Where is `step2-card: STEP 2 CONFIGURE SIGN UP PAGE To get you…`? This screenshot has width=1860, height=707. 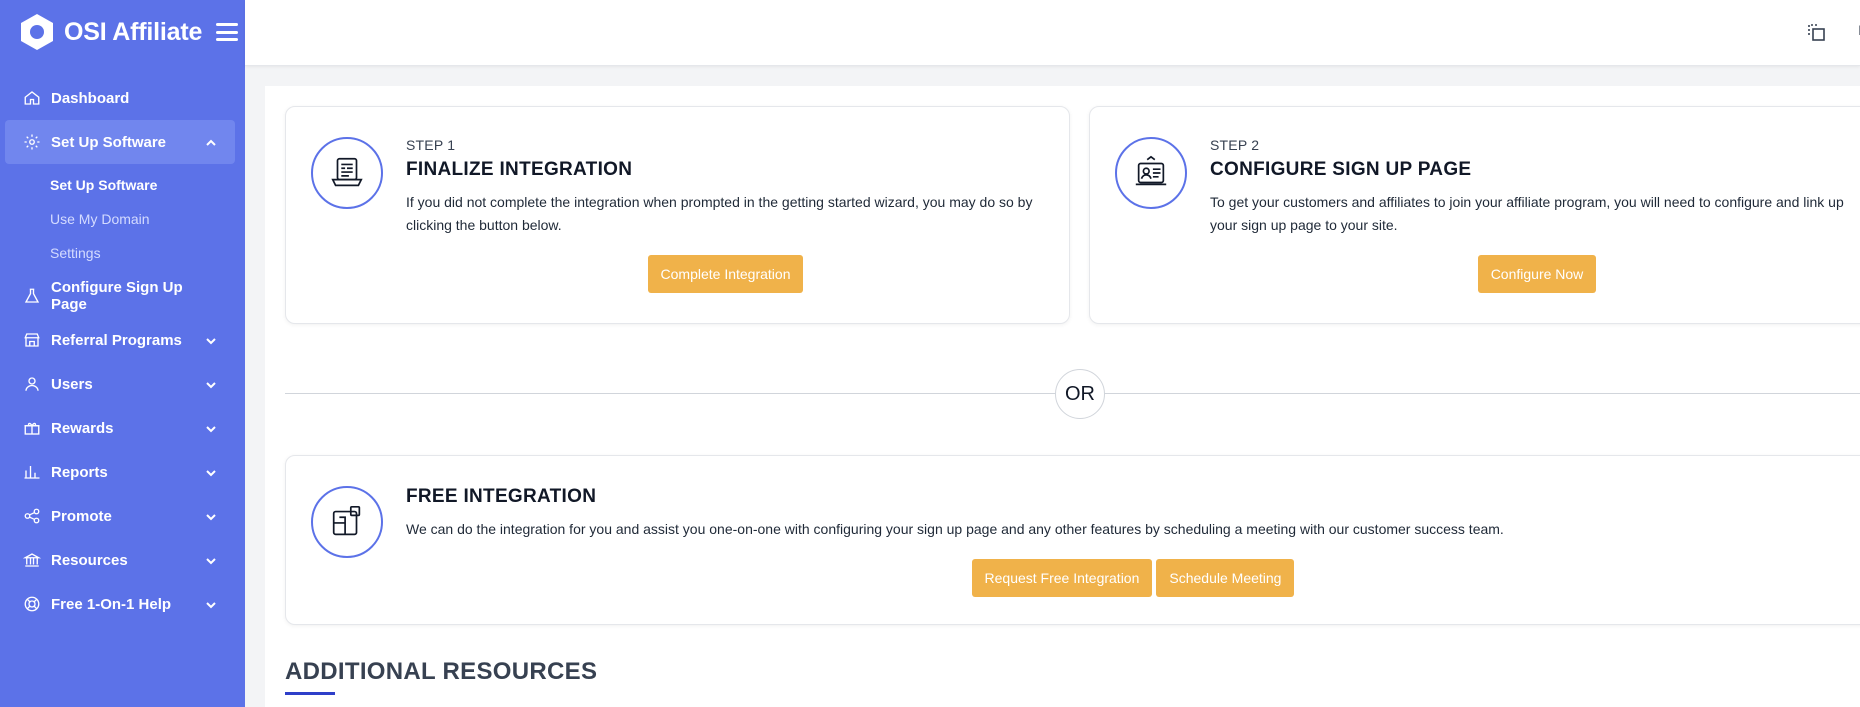
step2-card: STEP 2 CONFIGURE SIGN UP PAGE To get you… is located at coordinates (1474, 215).